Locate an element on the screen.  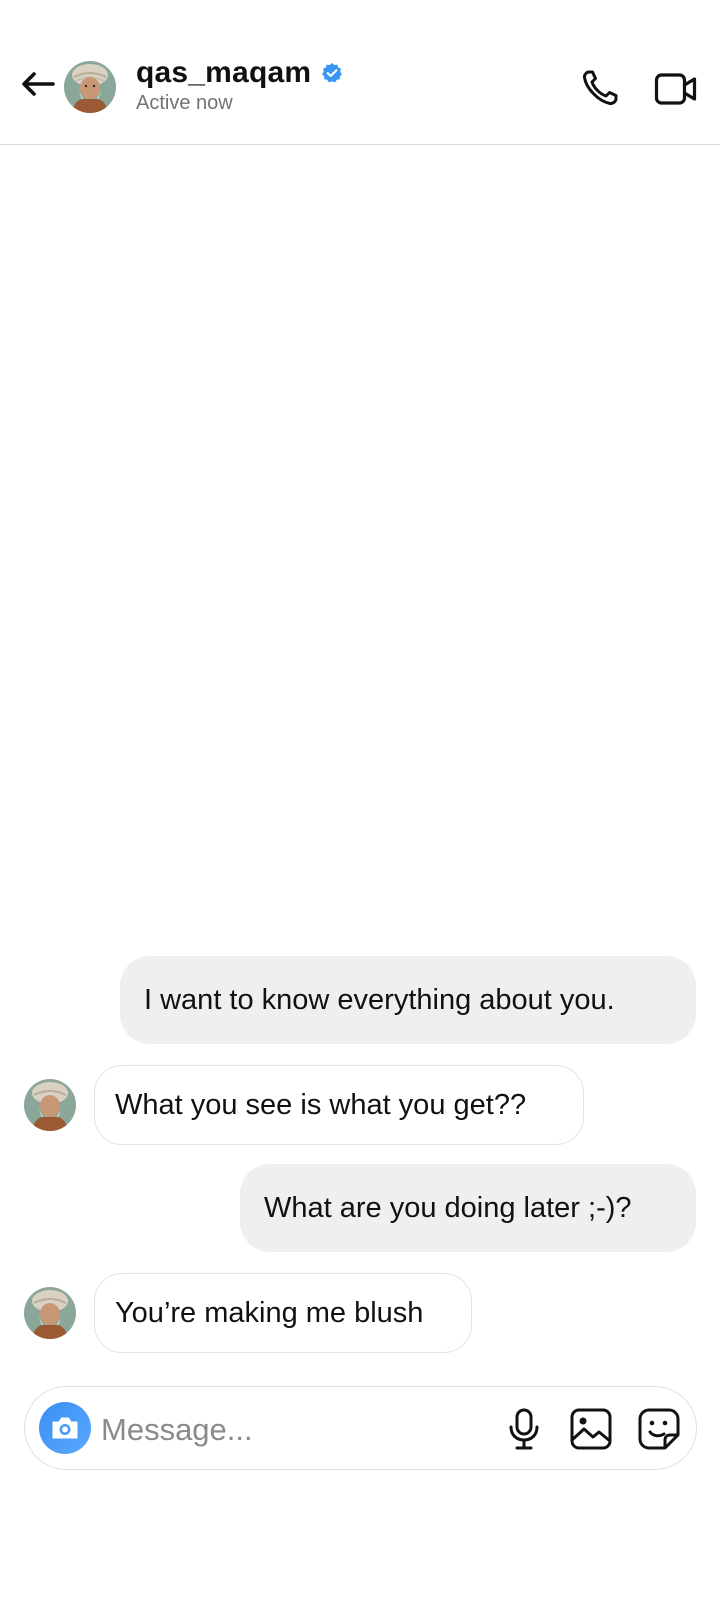
profile-avatar is located at coordinates (90, 87).